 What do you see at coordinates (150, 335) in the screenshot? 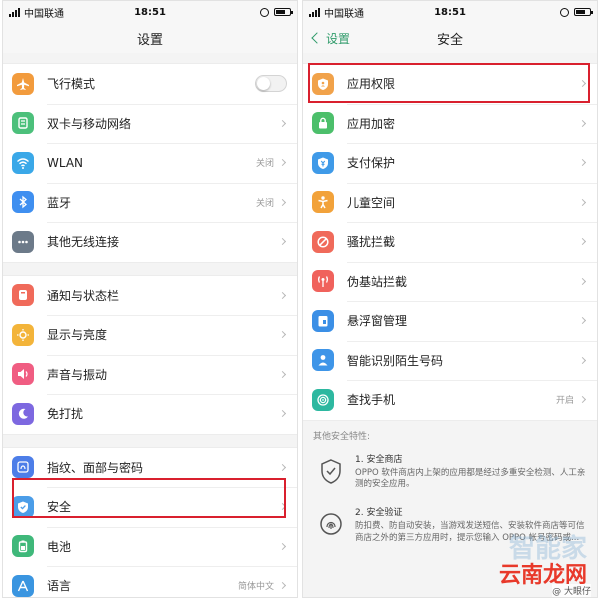
I see `list-item: 显示与亮度` at bounding box center [150, 335].